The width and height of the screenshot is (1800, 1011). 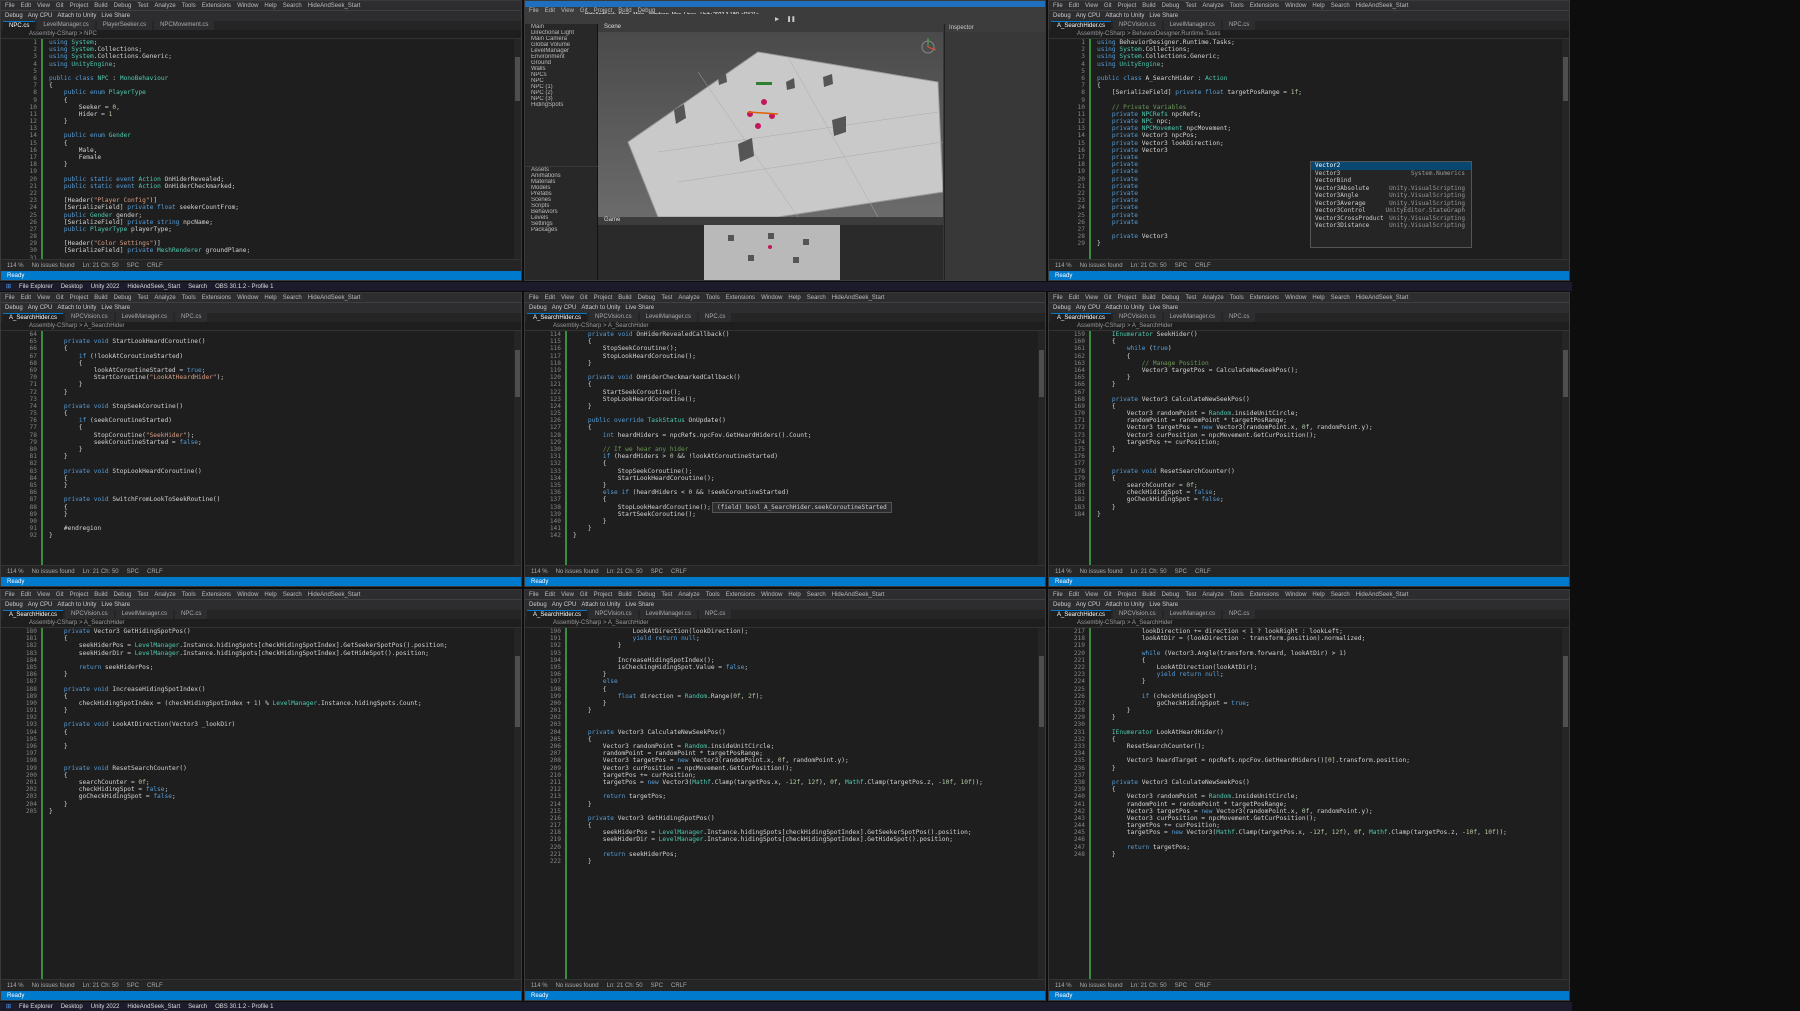 I want to click on pause-button: ❚❚, so click(x=791, y=19).